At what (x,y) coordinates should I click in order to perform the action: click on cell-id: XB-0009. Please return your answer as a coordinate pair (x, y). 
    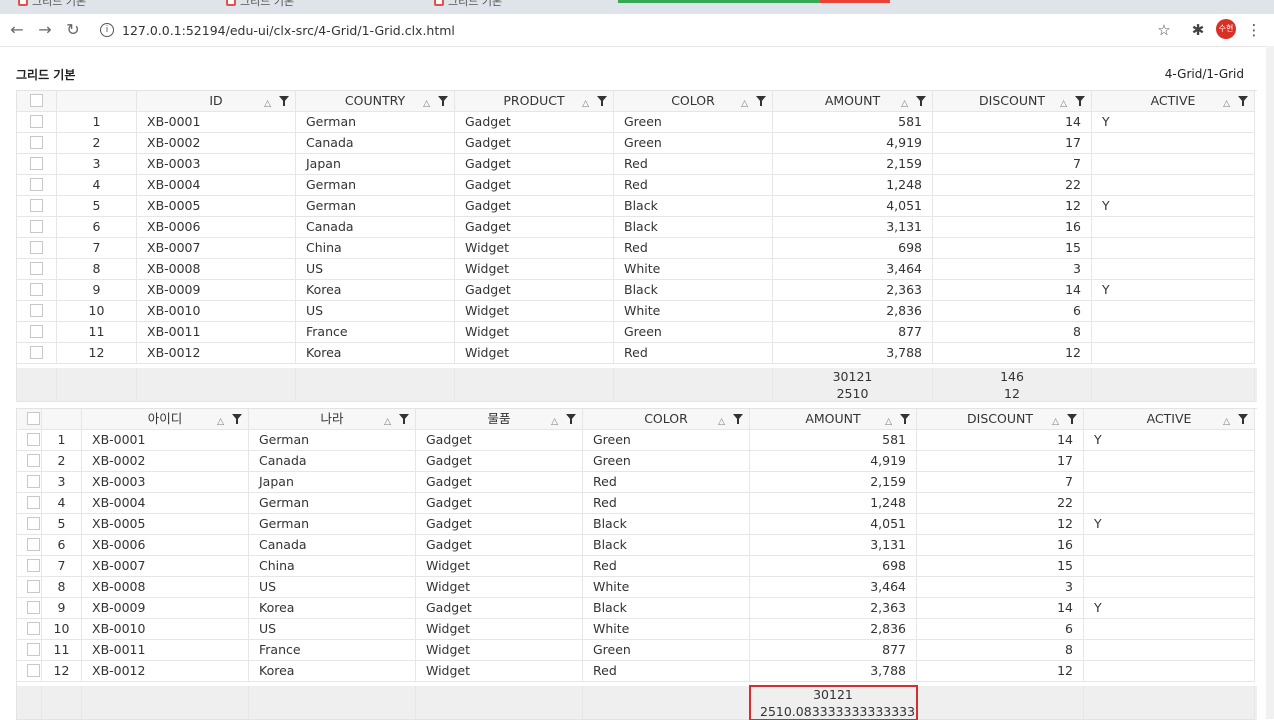
    Looking at the image, I should click on (216, 290).